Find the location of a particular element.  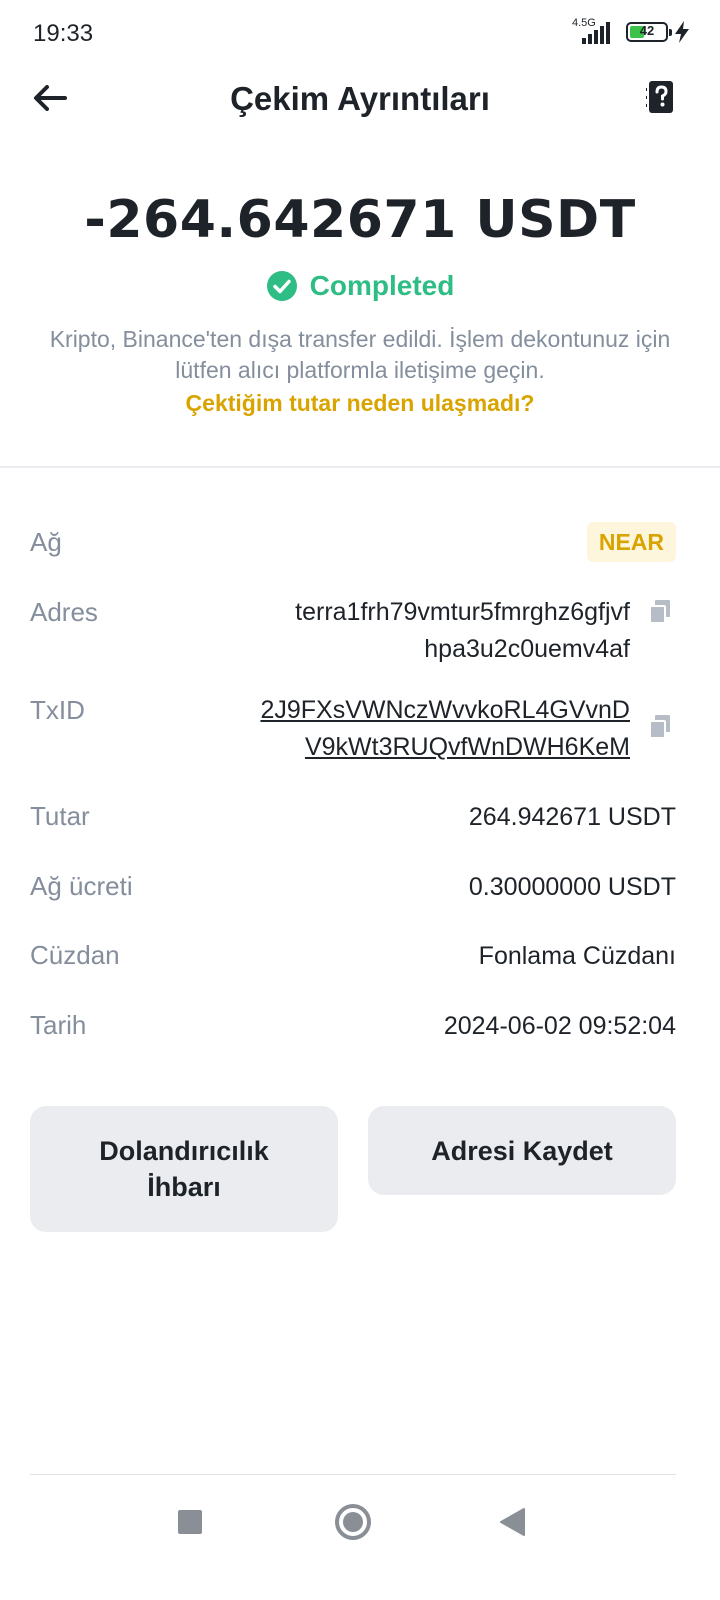

status-bar: 19:33 4.5G 42 is located at coordinates (360, 35).